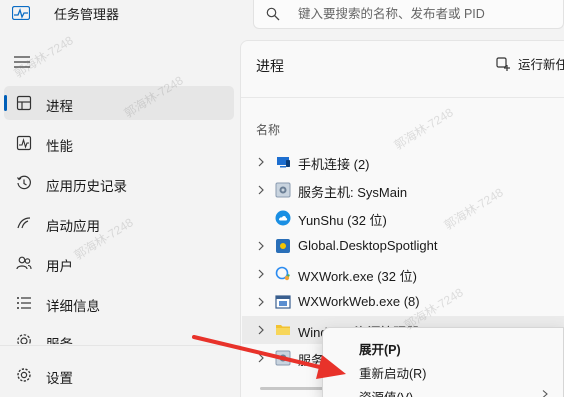 The width and height of the screenshot is (564, 397). What do you see at coordinates (24, 263) in the screenshot?
I see `users-icon` at bounding box center [24, 263].